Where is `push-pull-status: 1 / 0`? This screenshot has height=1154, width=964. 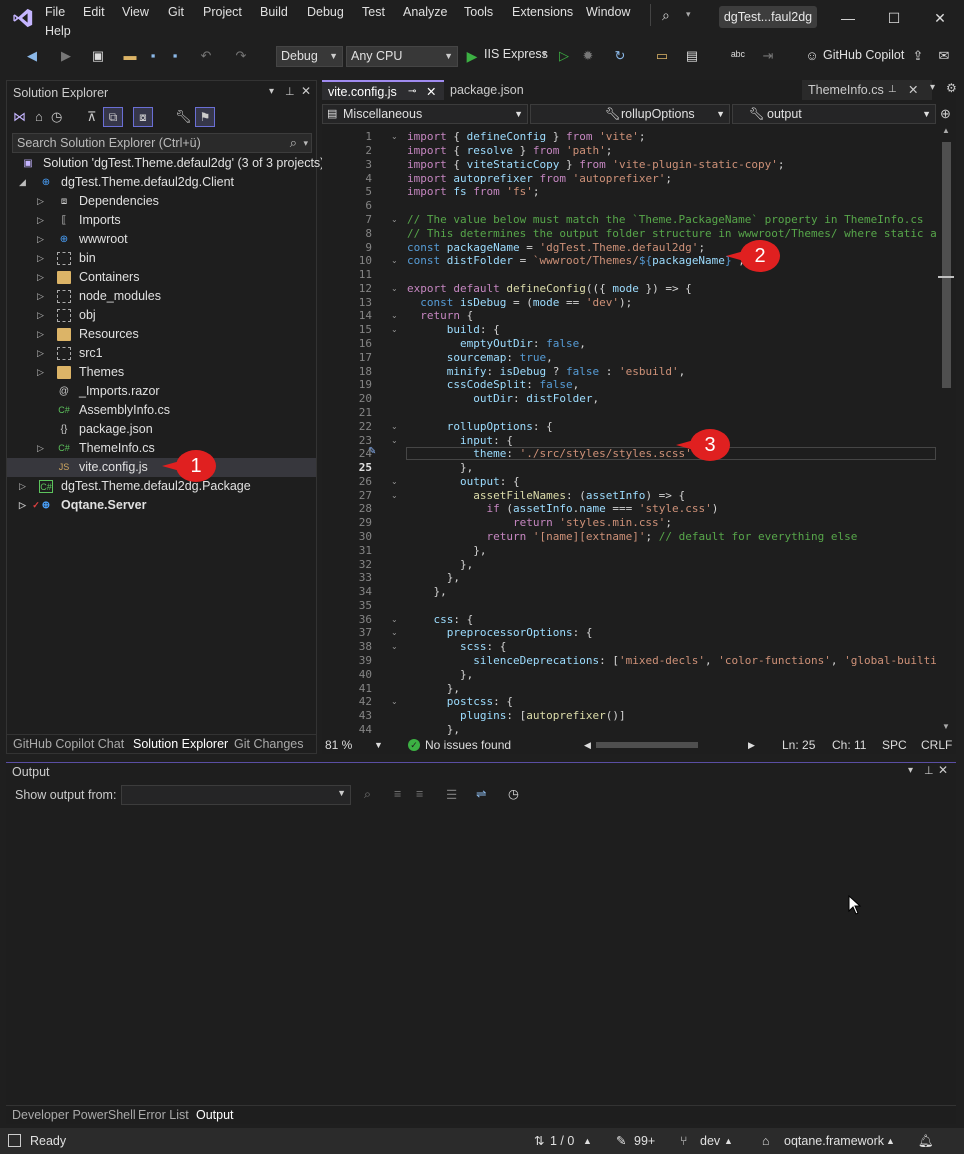
push-pull-status: 1 / 0 is located at coordinates (562, 1141).